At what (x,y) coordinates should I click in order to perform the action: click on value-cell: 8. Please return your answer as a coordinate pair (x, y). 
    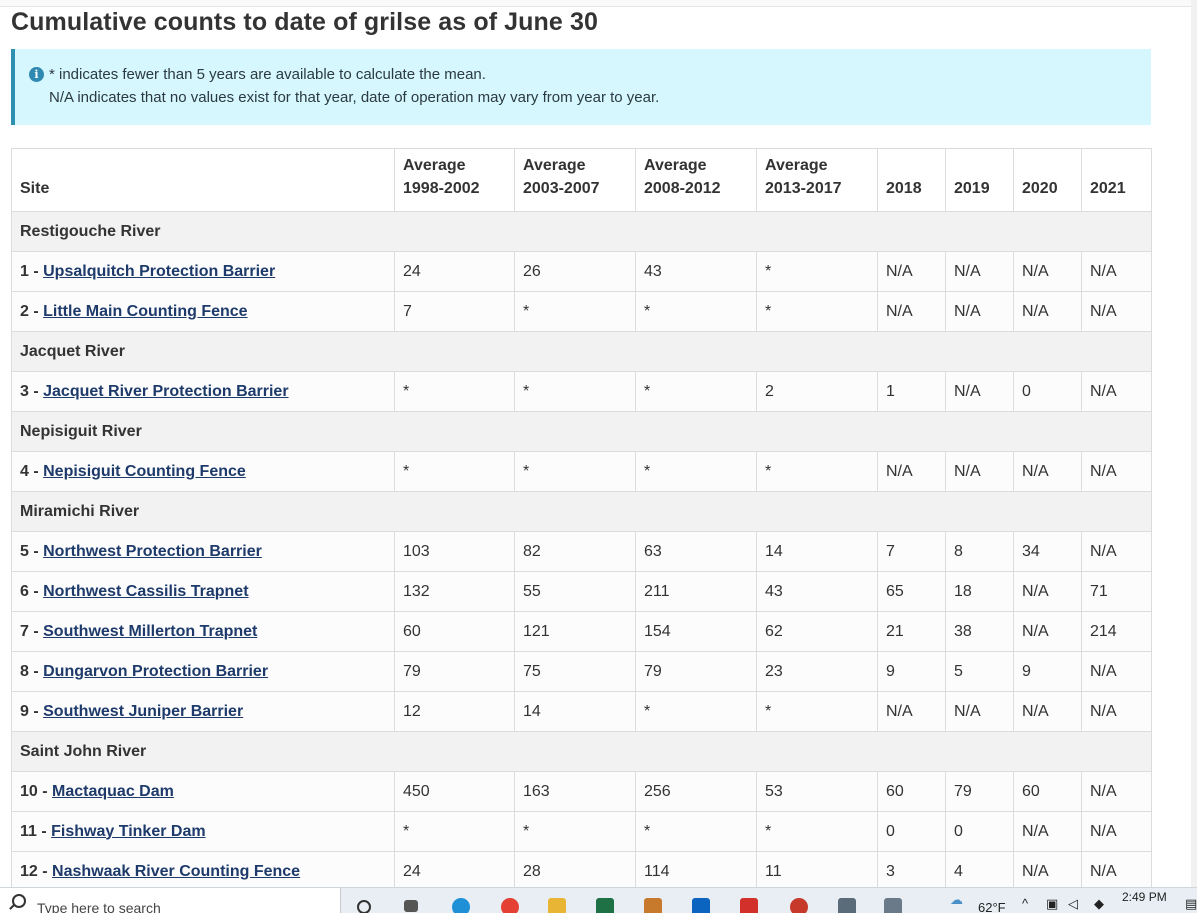
    Looking at the image, I should click on (979, 551).